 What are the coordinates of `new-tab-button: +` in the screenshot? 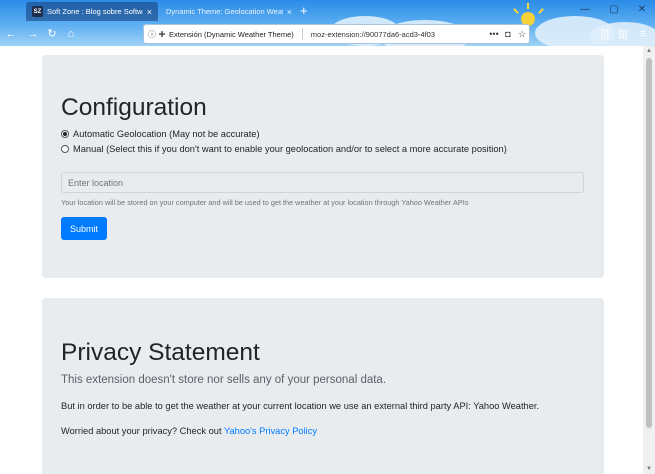 It's located at (304, 11).